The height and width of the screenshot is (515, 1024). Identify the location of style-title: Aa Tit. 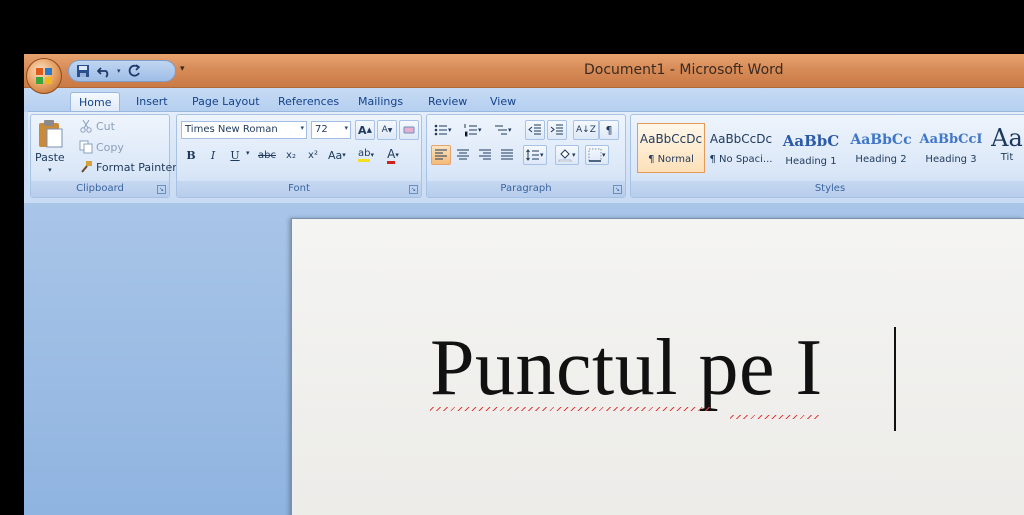
(1005, 148).